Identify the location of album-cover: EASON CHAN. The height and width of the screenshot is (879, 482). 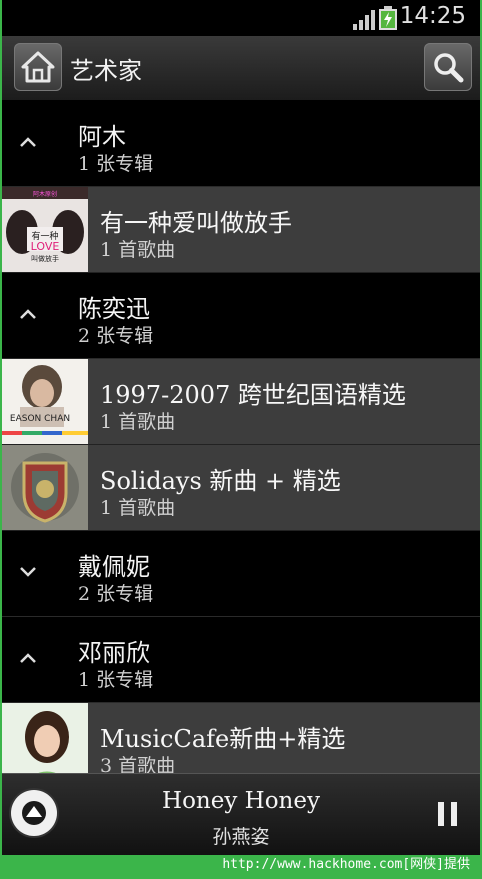
(45, 401).